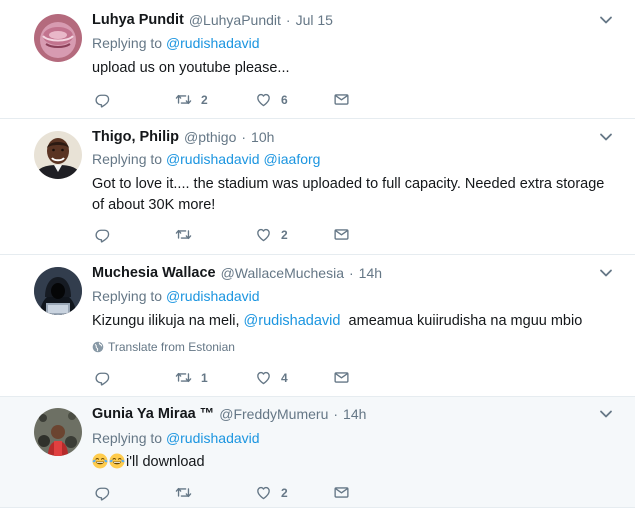 The image size is (635, 508). I want to click on tweet-header: Gunia Ya Miraa ™ @FreddyMumeru · 14h, so click(363, 414).